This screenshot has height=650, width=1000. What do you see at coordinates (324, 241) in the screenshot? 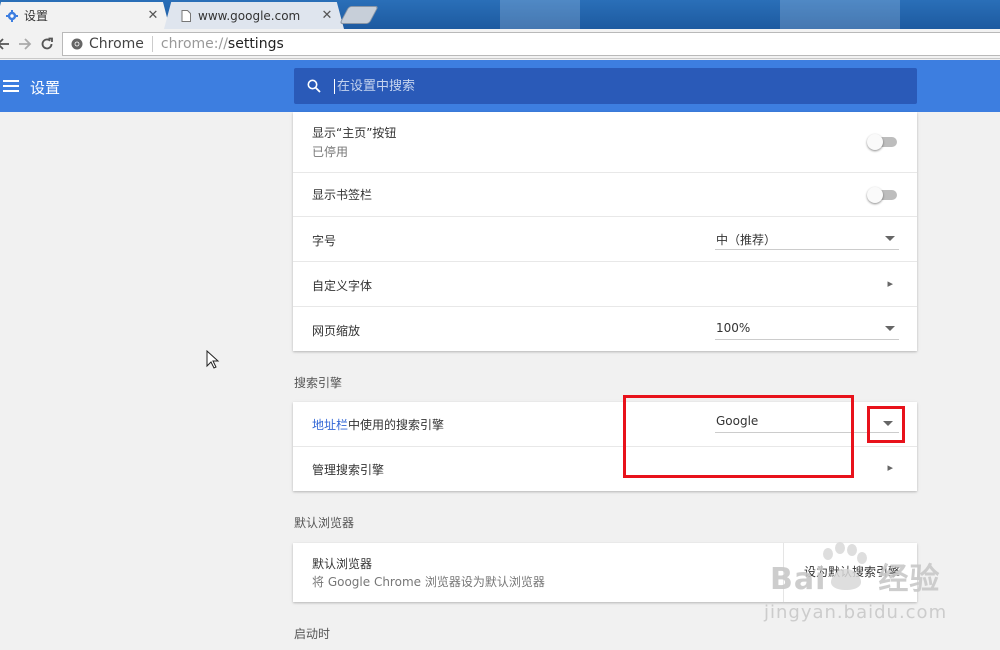
I see `row-label: 字号` at bounding box center [324, 241].